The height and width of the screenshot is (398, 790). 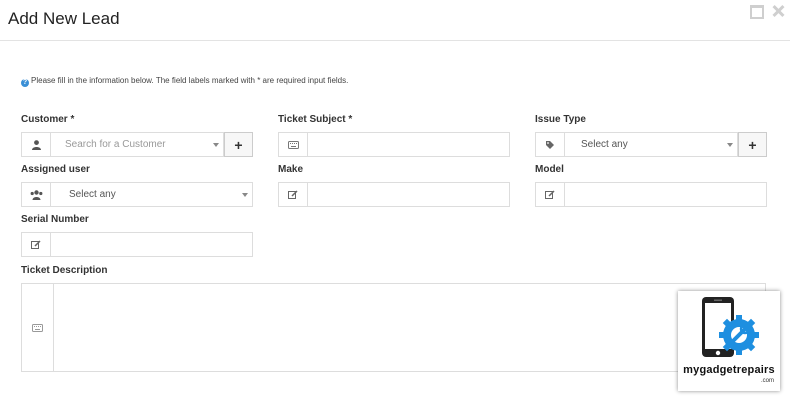 I want to click on assigned-user-select: Select any, so click(x=137, y=194).